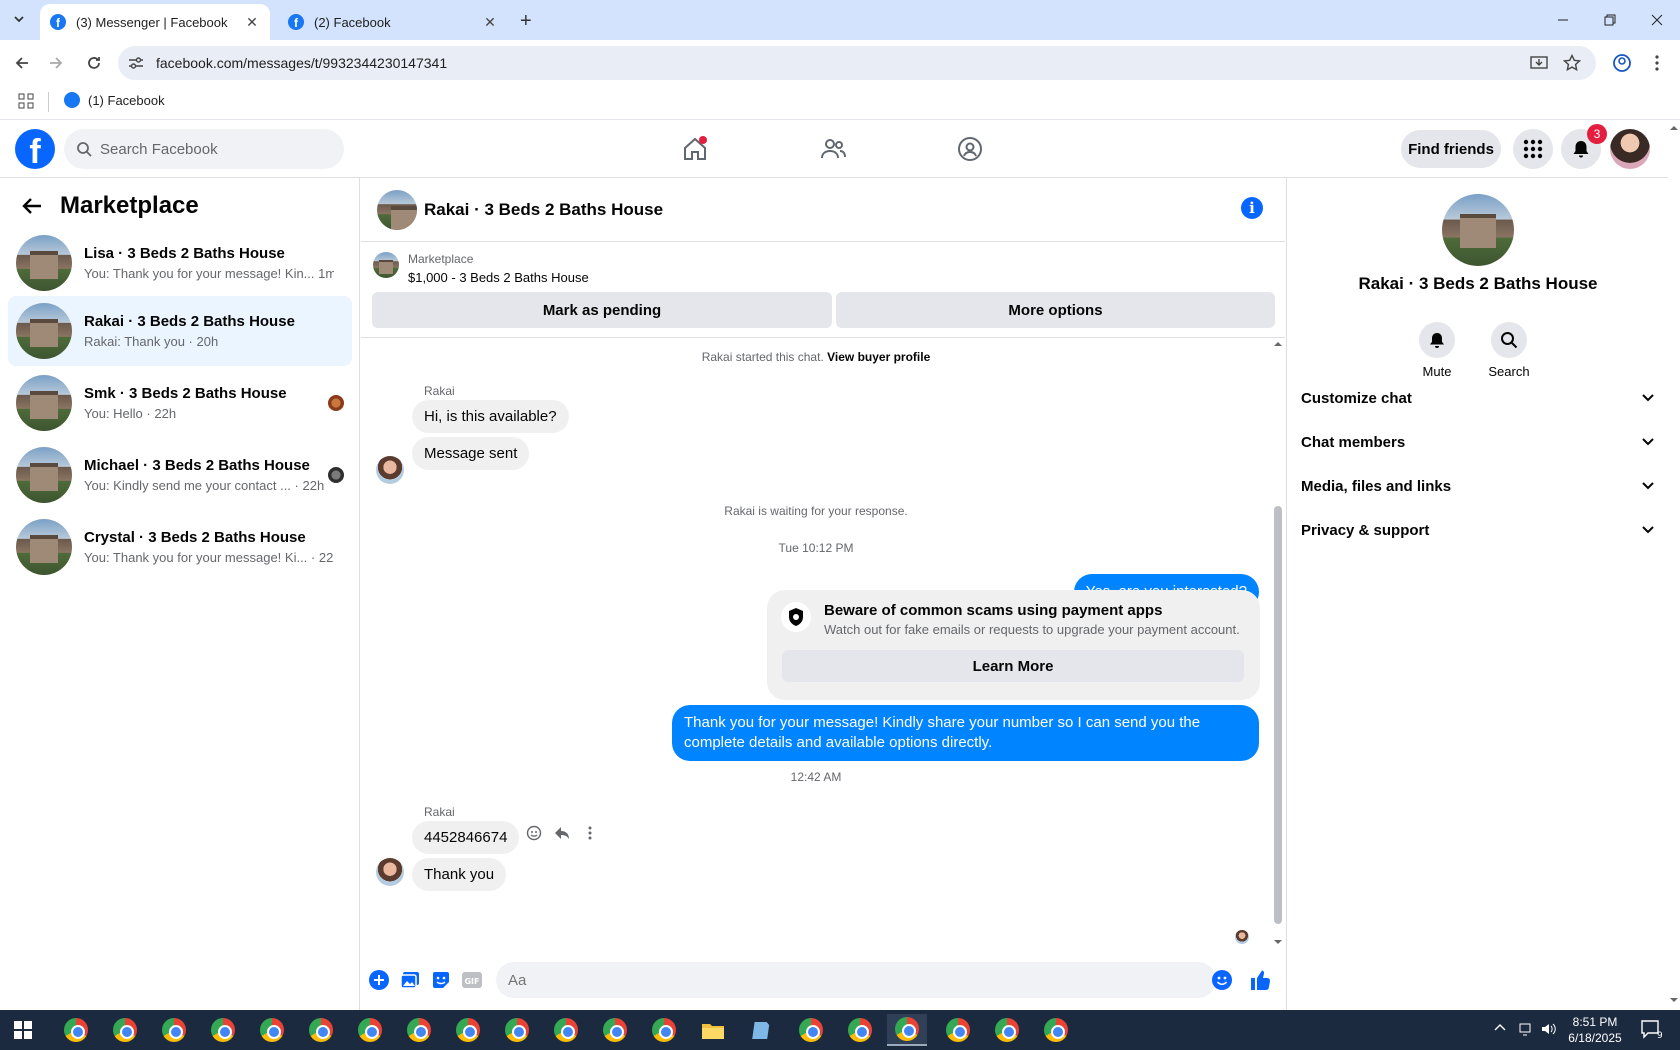  Describe the element at coordinates (695, 149) in the screenshot. I see `nav-home` at that location.